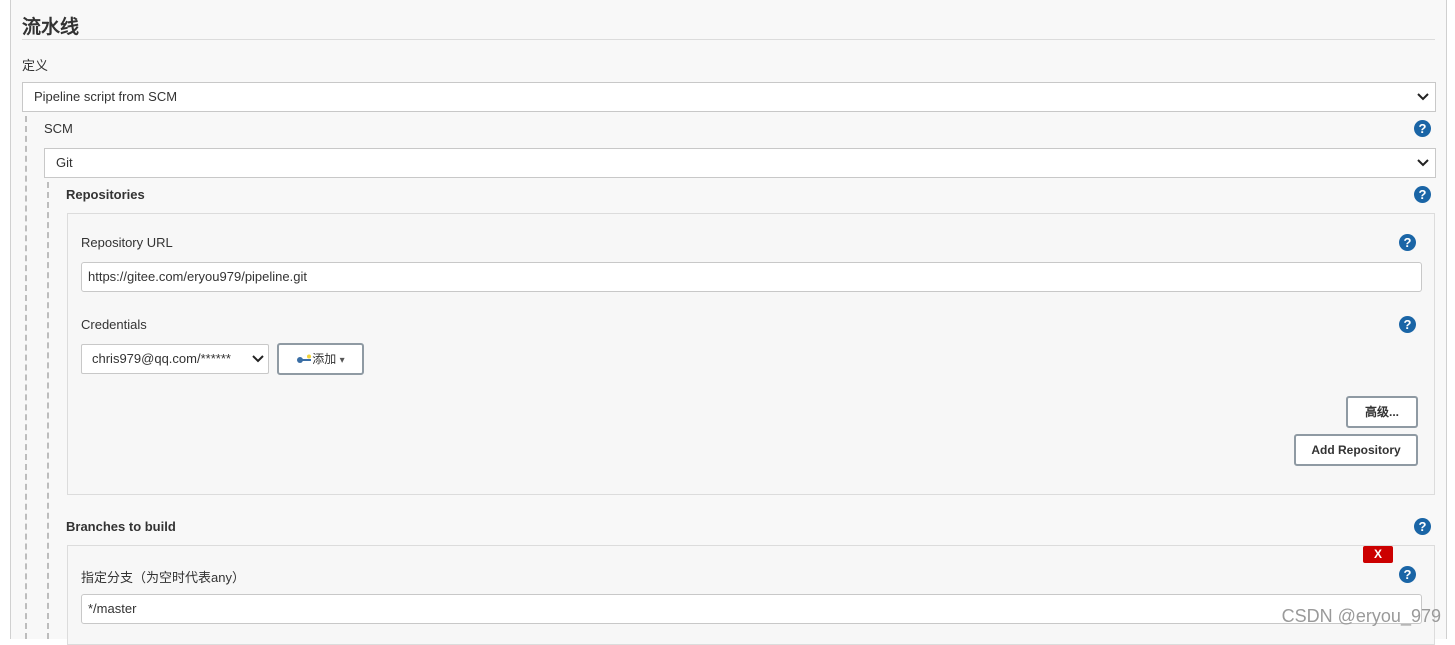 The image size is (1455, 645). What do you see at coordinates (51, 27) in the screenshot?
I see `section-title: 流水线` at bounding box center [51, 27].